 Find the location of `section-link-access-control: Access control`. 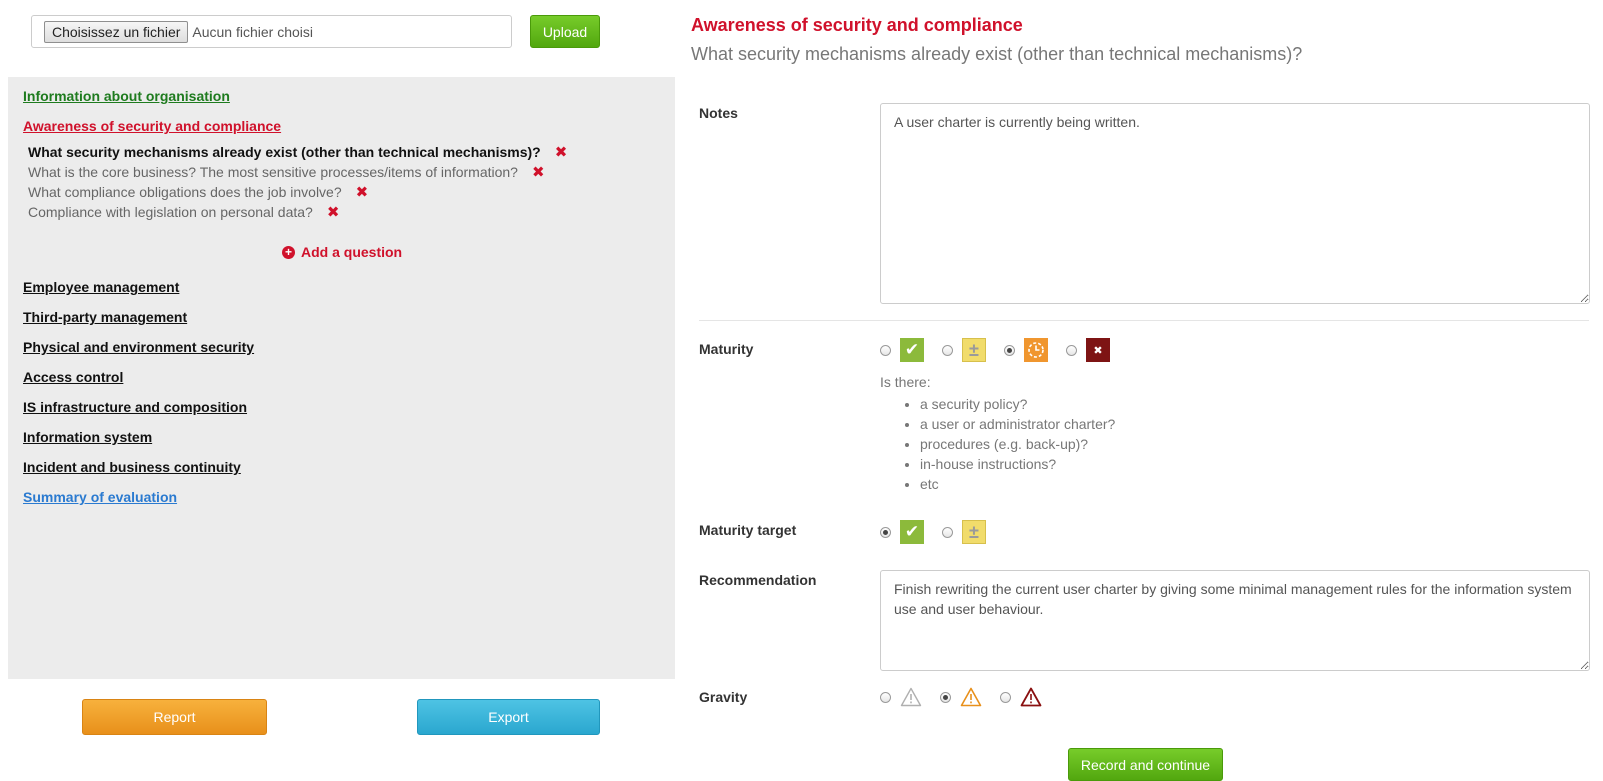

section-link-access-control: Access control is located at coordinates (73, 377).